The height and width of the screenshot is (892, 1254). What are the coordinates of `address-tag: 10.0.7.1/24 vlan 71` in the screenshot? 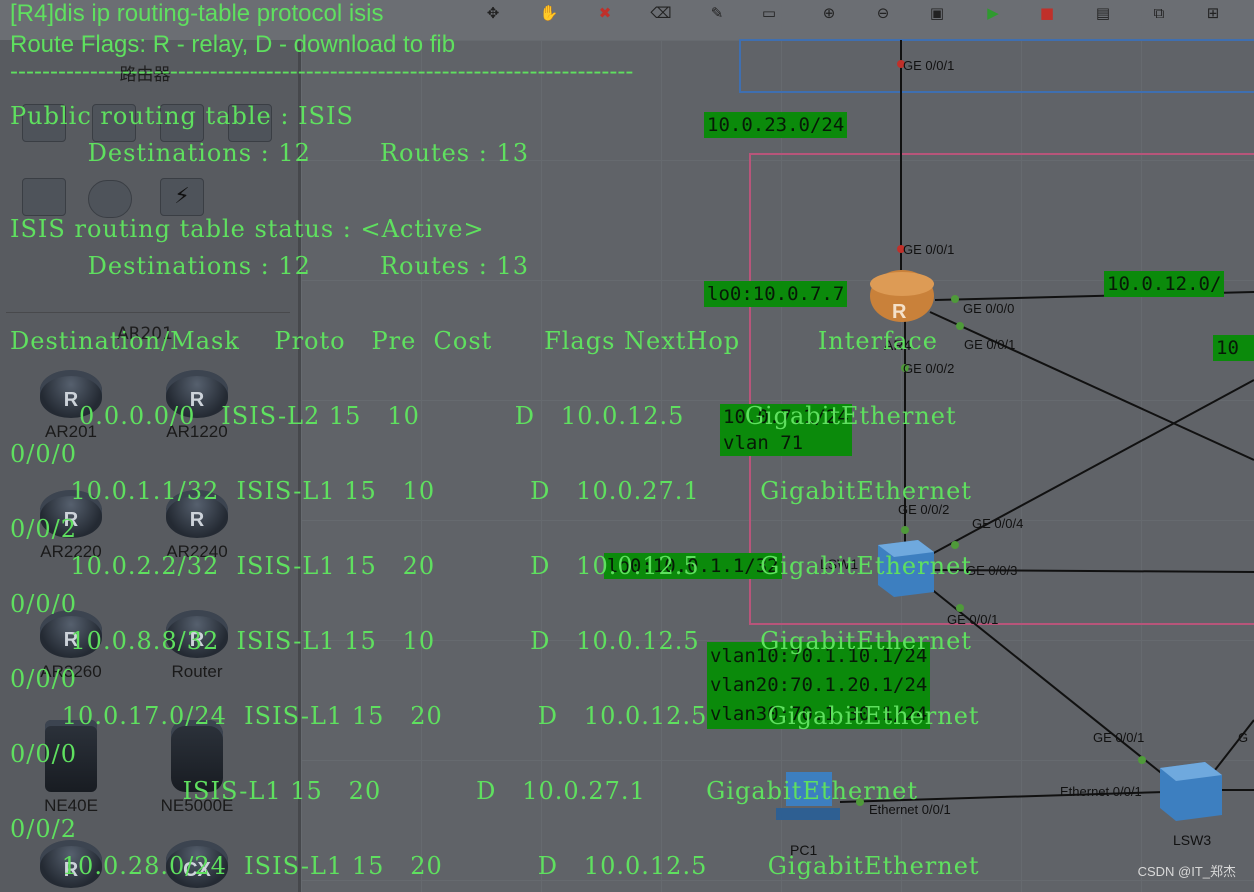 It's located at (786, 430).